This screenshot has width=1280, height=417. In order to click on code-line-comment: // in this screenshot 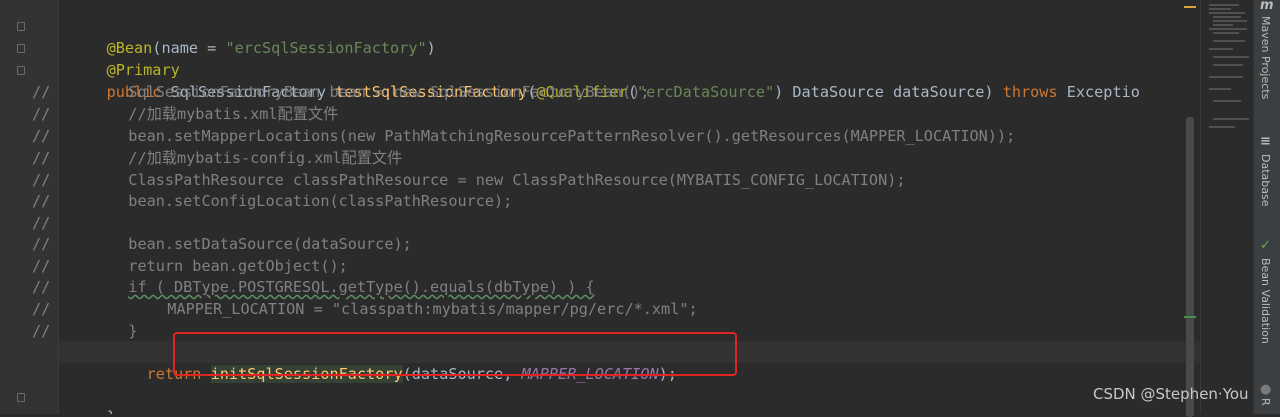, I will do `click(80, 223)`.